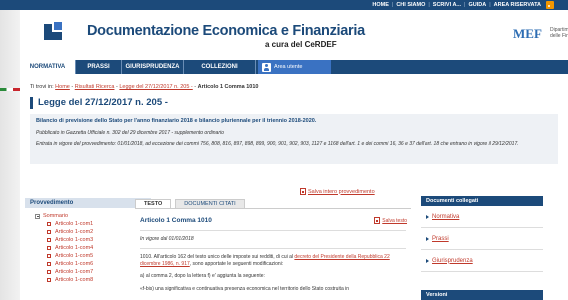  I want to click on tab-documenti-citati: DOCUMENTI CITATI, so click(210, 203).